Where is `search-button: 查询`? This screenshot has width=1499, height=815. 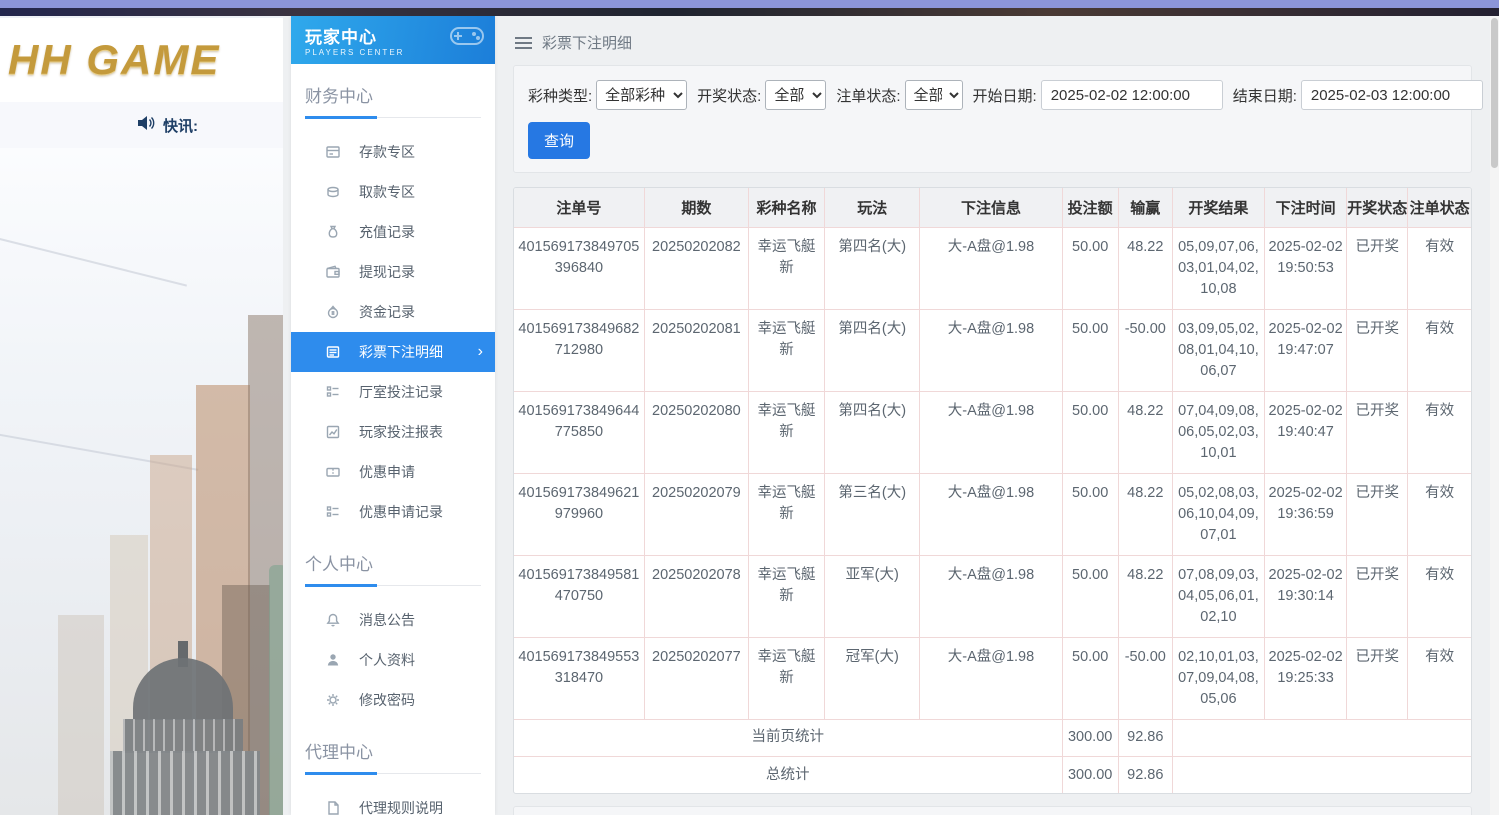 search-button: 查询 is located at coordinates (559, 140).